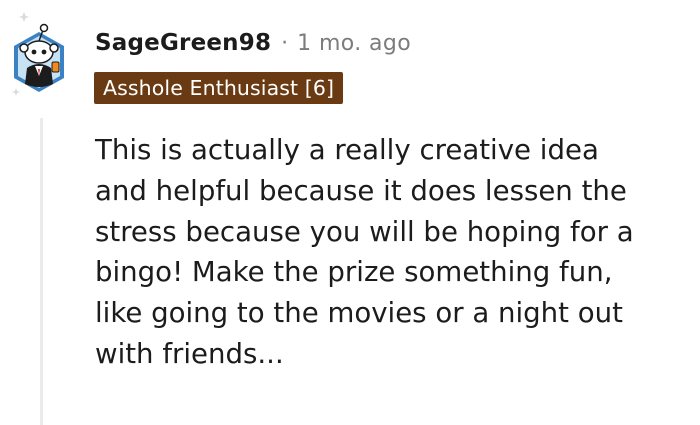  Describe the element at coordinates (354, 43) in the screenshot. I see `timestamp-link: 1 mo. ago` at that location.